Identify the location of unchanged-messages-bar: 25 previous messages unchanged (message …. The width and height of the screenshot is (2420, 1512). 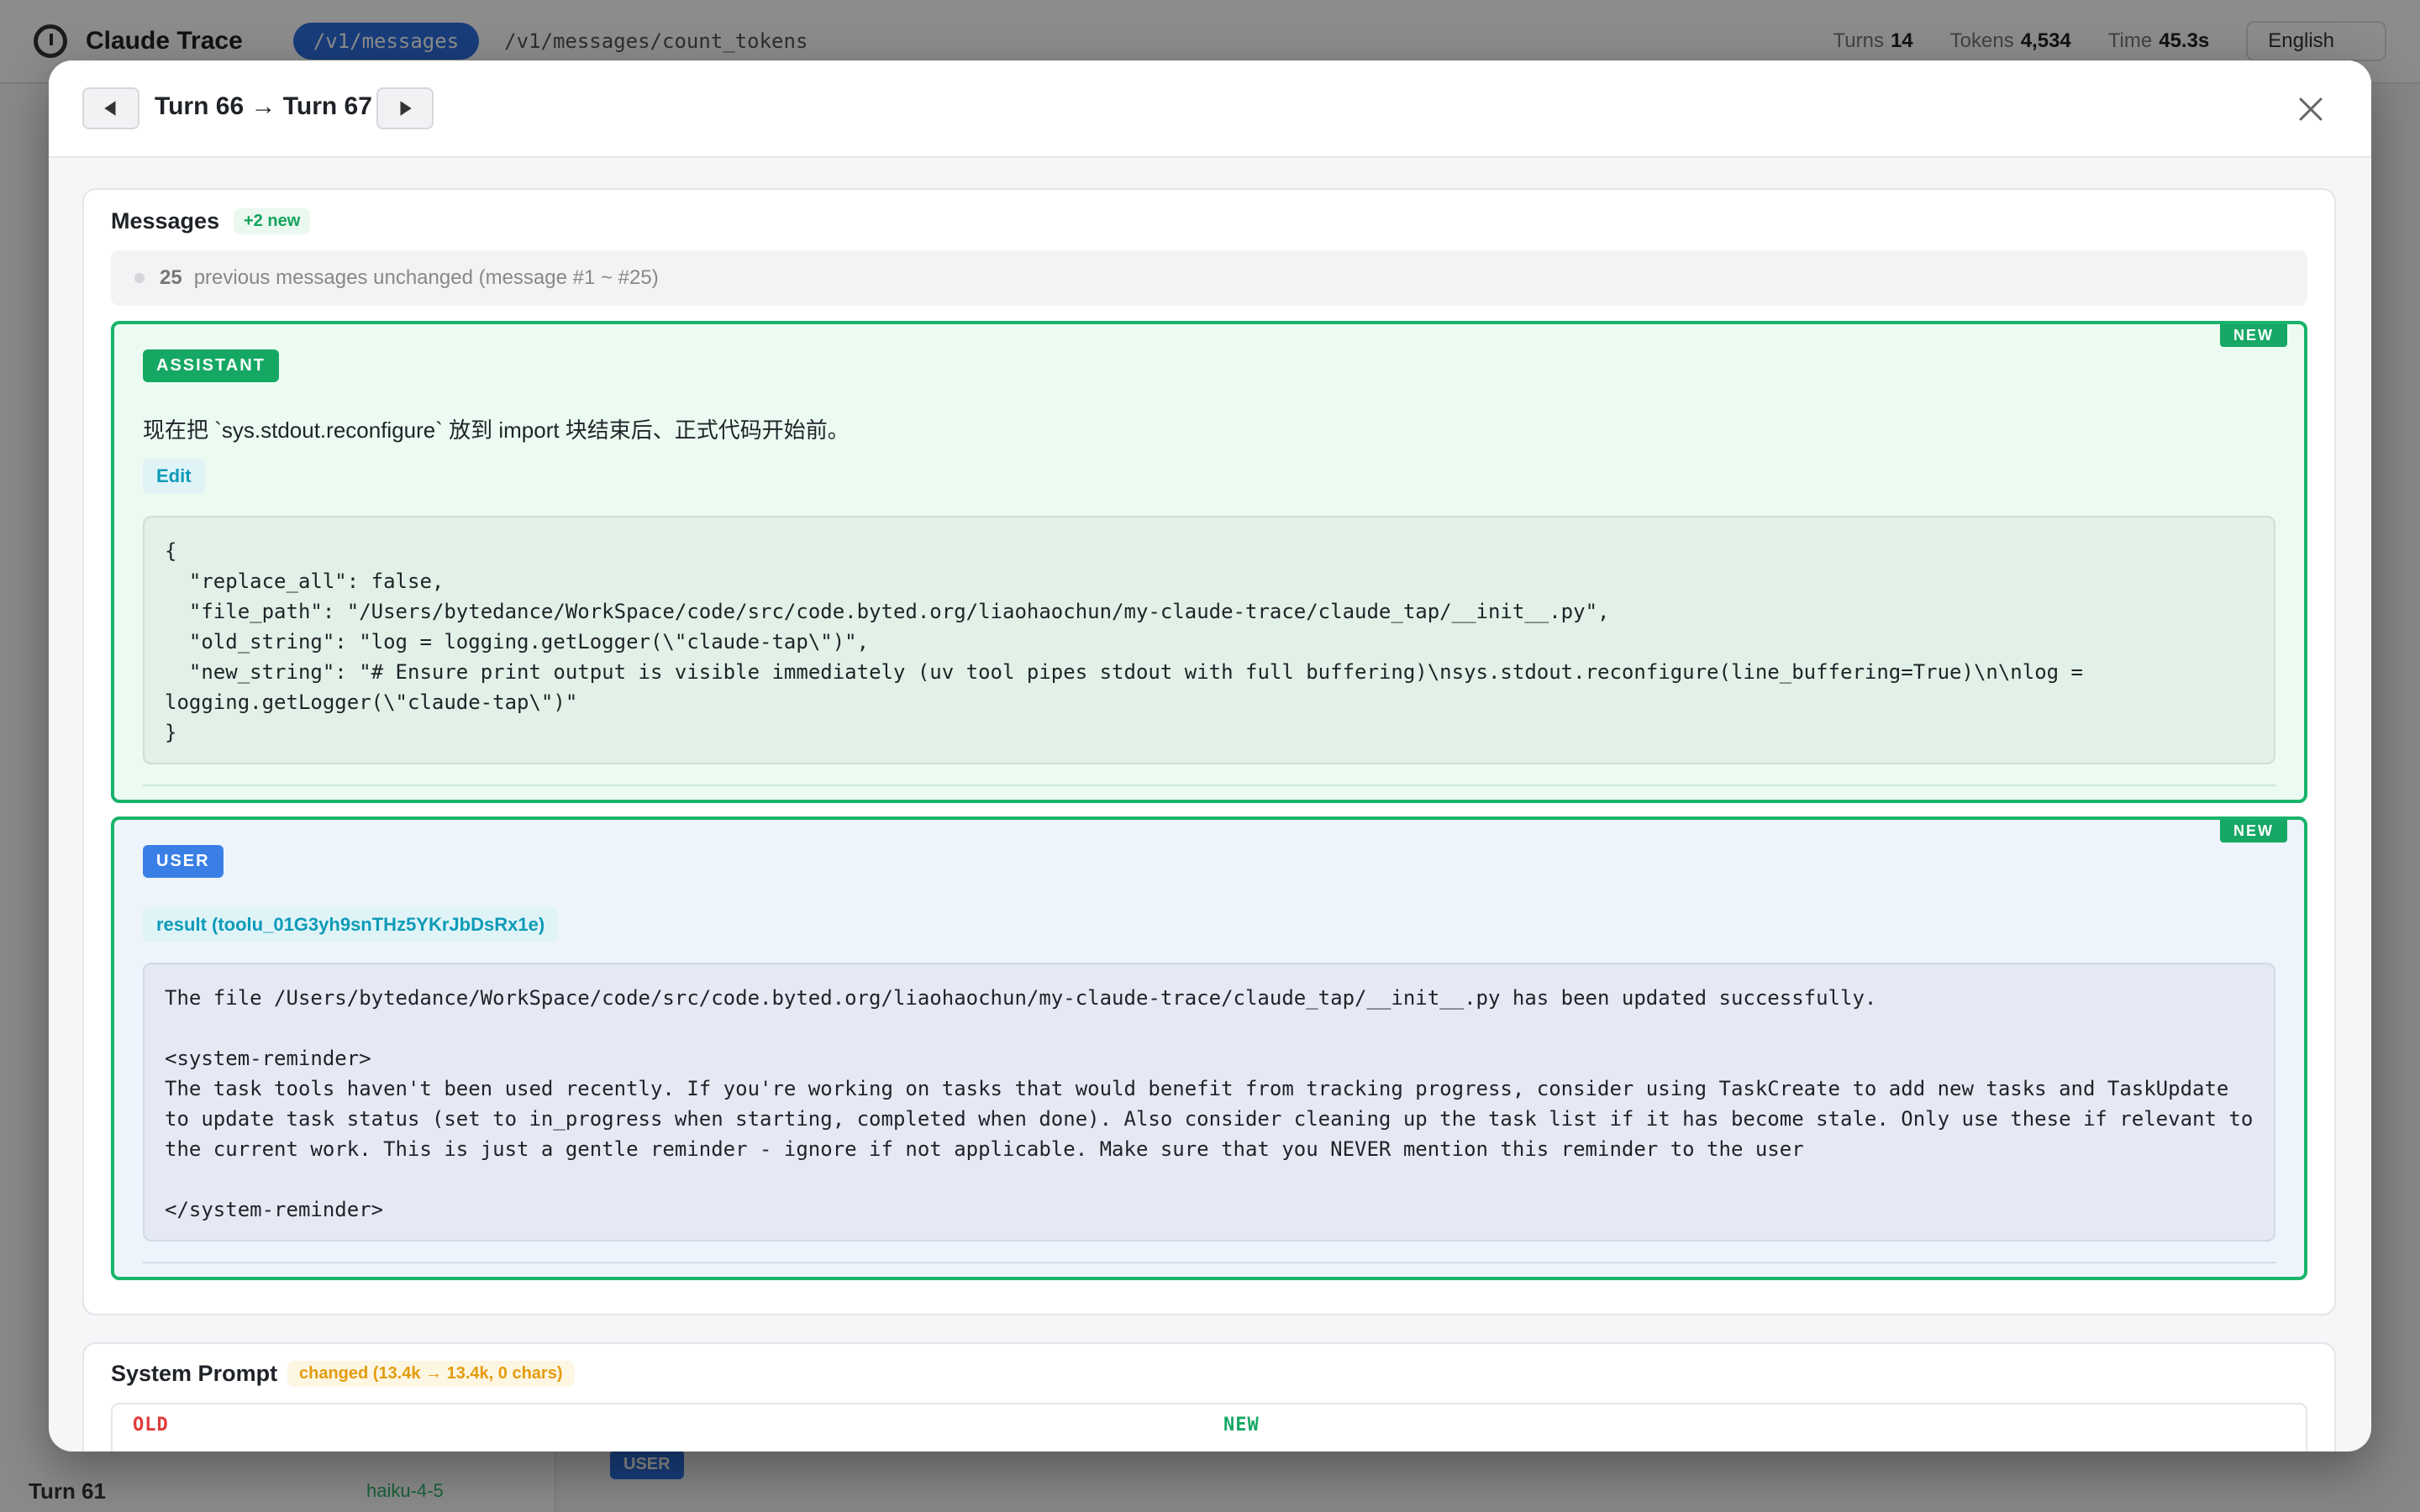
(1209, 278).